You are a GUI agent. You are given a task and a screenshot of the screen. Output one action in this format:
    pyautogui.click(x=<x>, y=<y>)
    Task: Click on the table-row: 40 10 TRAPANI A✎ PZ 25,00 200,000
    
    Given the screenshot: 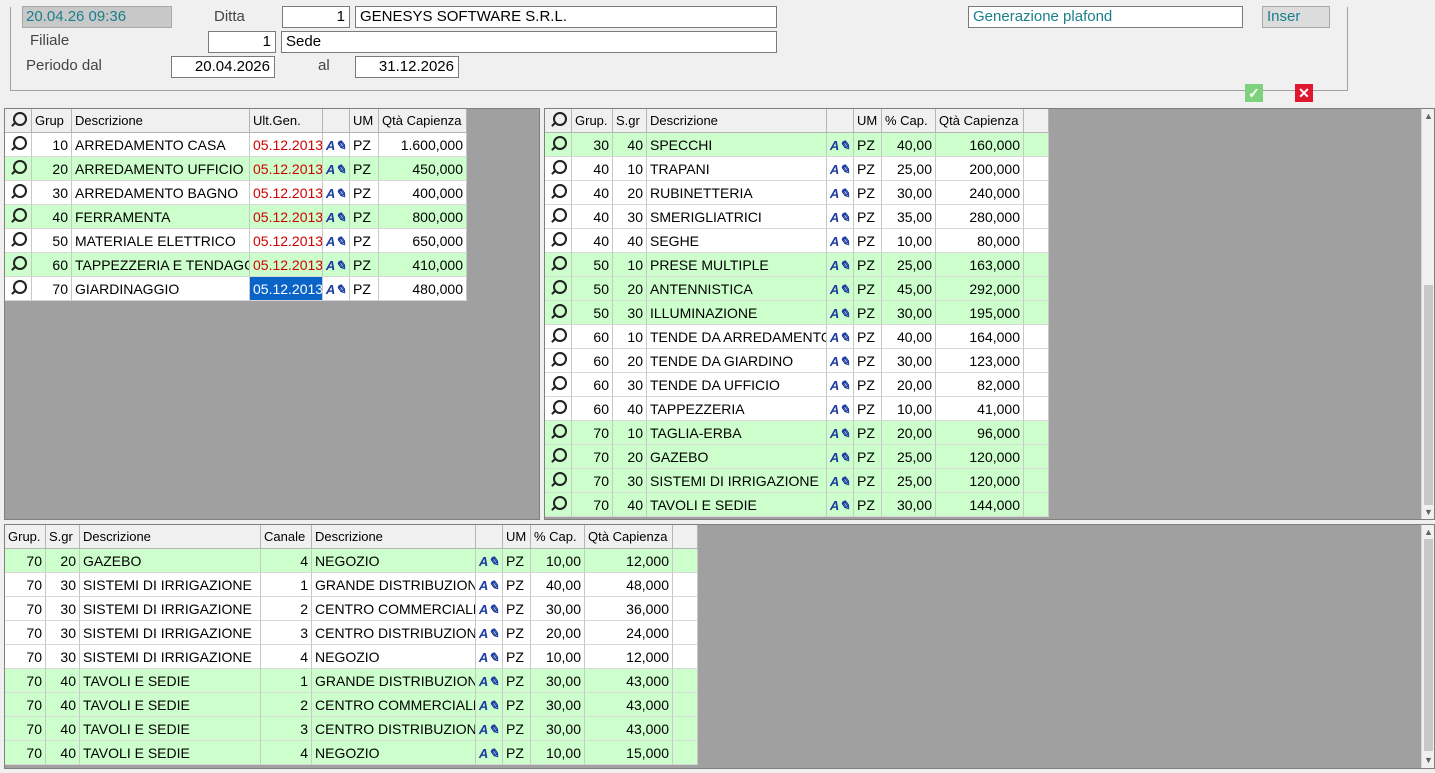 What is the action you would take?
    pyautogui.click(x=797, y=169)
    